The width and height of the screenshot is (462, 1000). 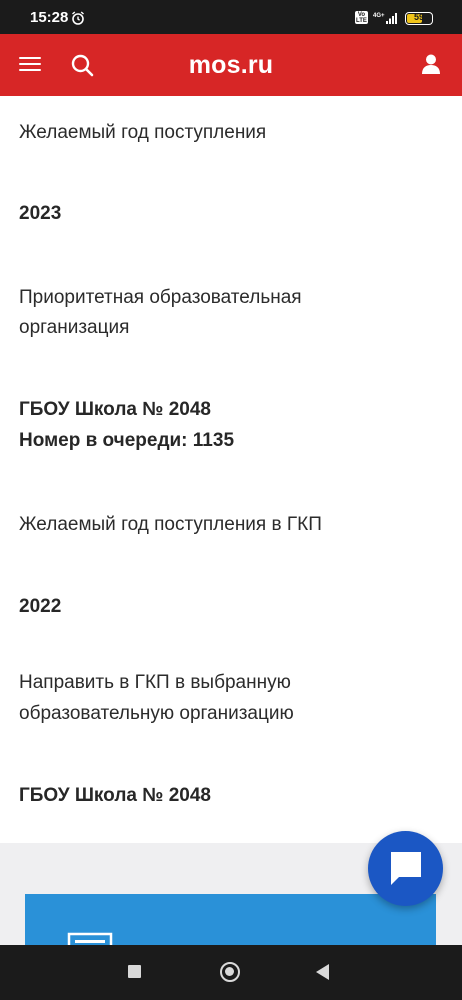 I want to click on svg-text: 4G+, so click(x=379, y=16).